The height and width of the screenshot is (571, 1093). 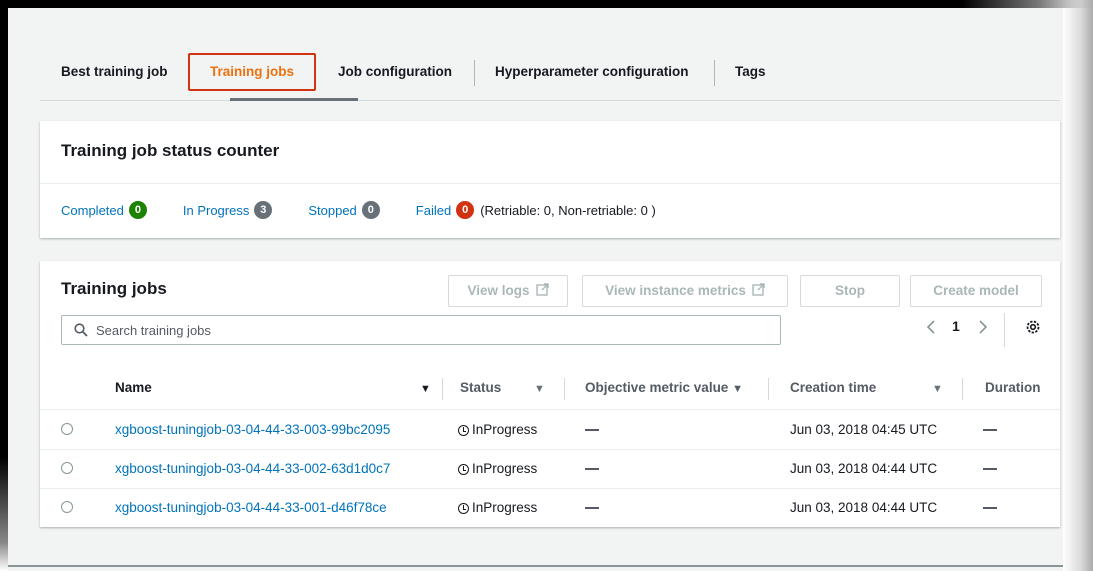 What do you see at coordinates (416, 330) in the screenshot?
I see `search-input` at bounding box center [416, 330].